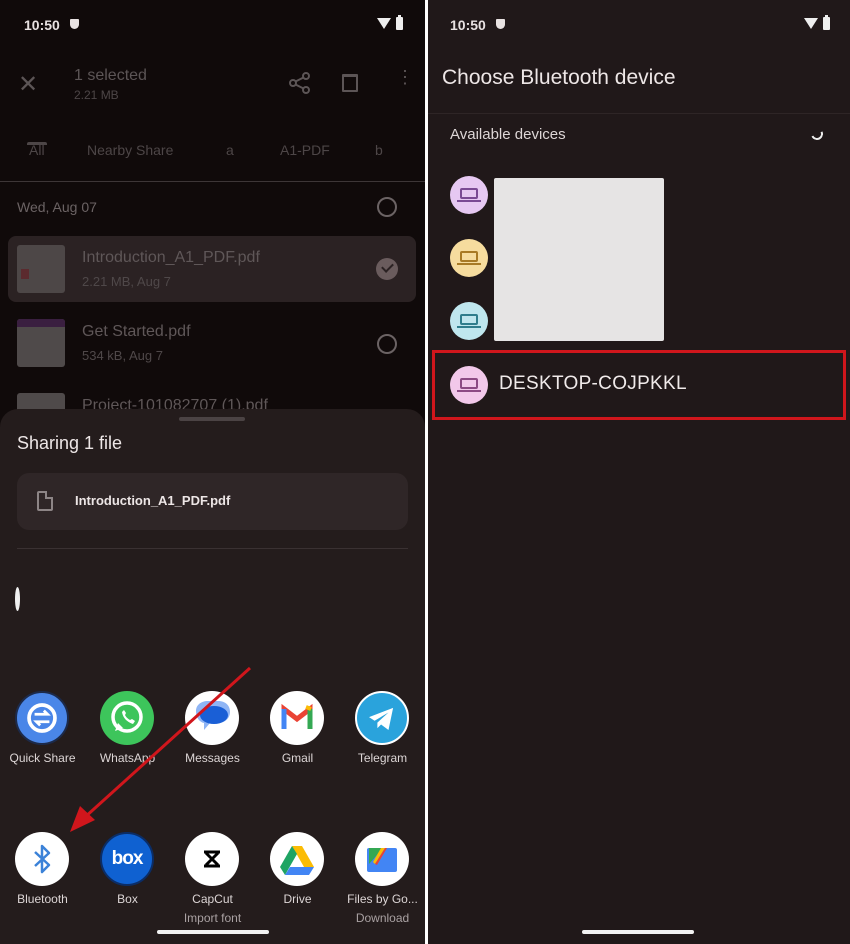  I want to click on shared-file-name: Introduction_A1_PDF.pdf, so click(153, 500).